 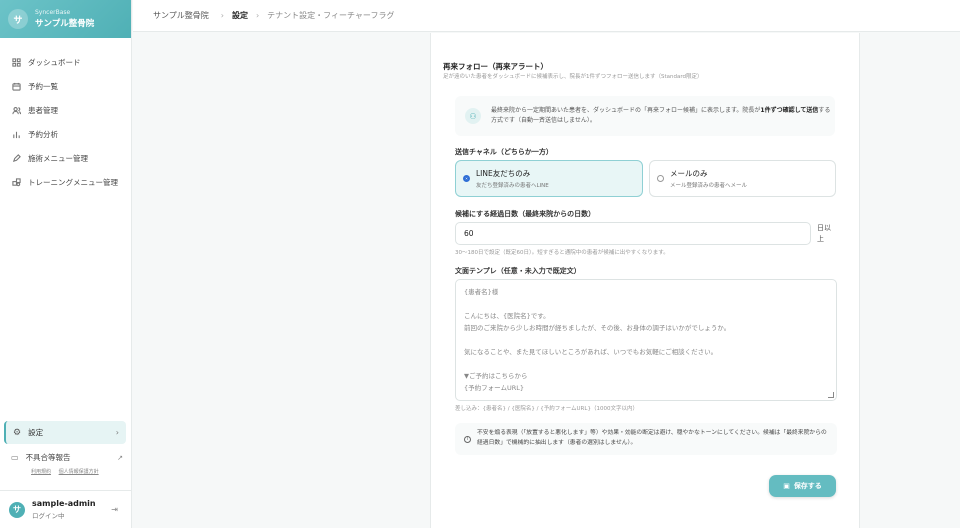 What do you see at coordinates (807, 486) in the screenshot?
I see `save-button-label: 保存する` at bounding box center [807, 486].